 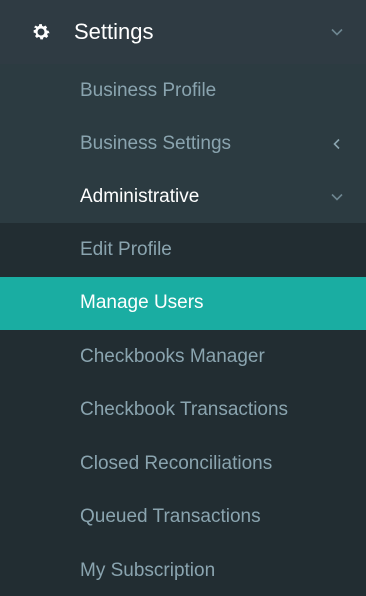 I want to click on sidebar-item-queued-transactions: Queued Transactions, so click(x=183, y=518).